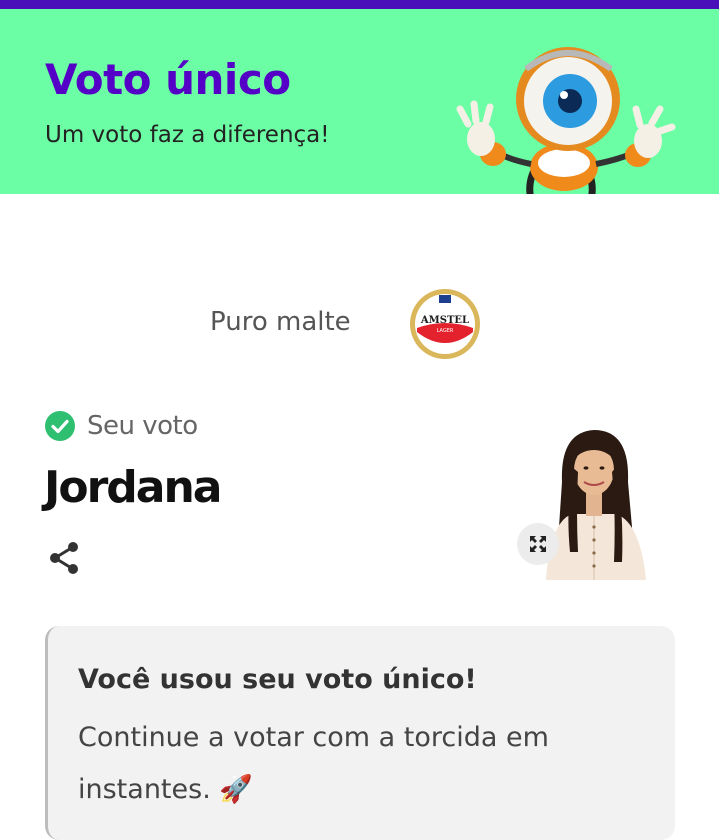 This screenshot has width=719, height=840. What do you see at coordinates (64, 558) in the screenshot?
I see `share-icon` at bounding box center [64, 558].